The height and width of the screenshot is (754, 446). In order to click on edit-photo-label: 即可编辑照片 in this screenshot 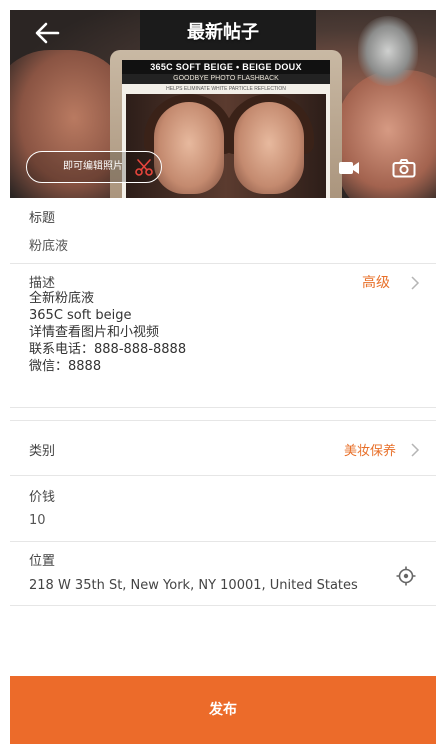, I will do `click(93, 166)`.